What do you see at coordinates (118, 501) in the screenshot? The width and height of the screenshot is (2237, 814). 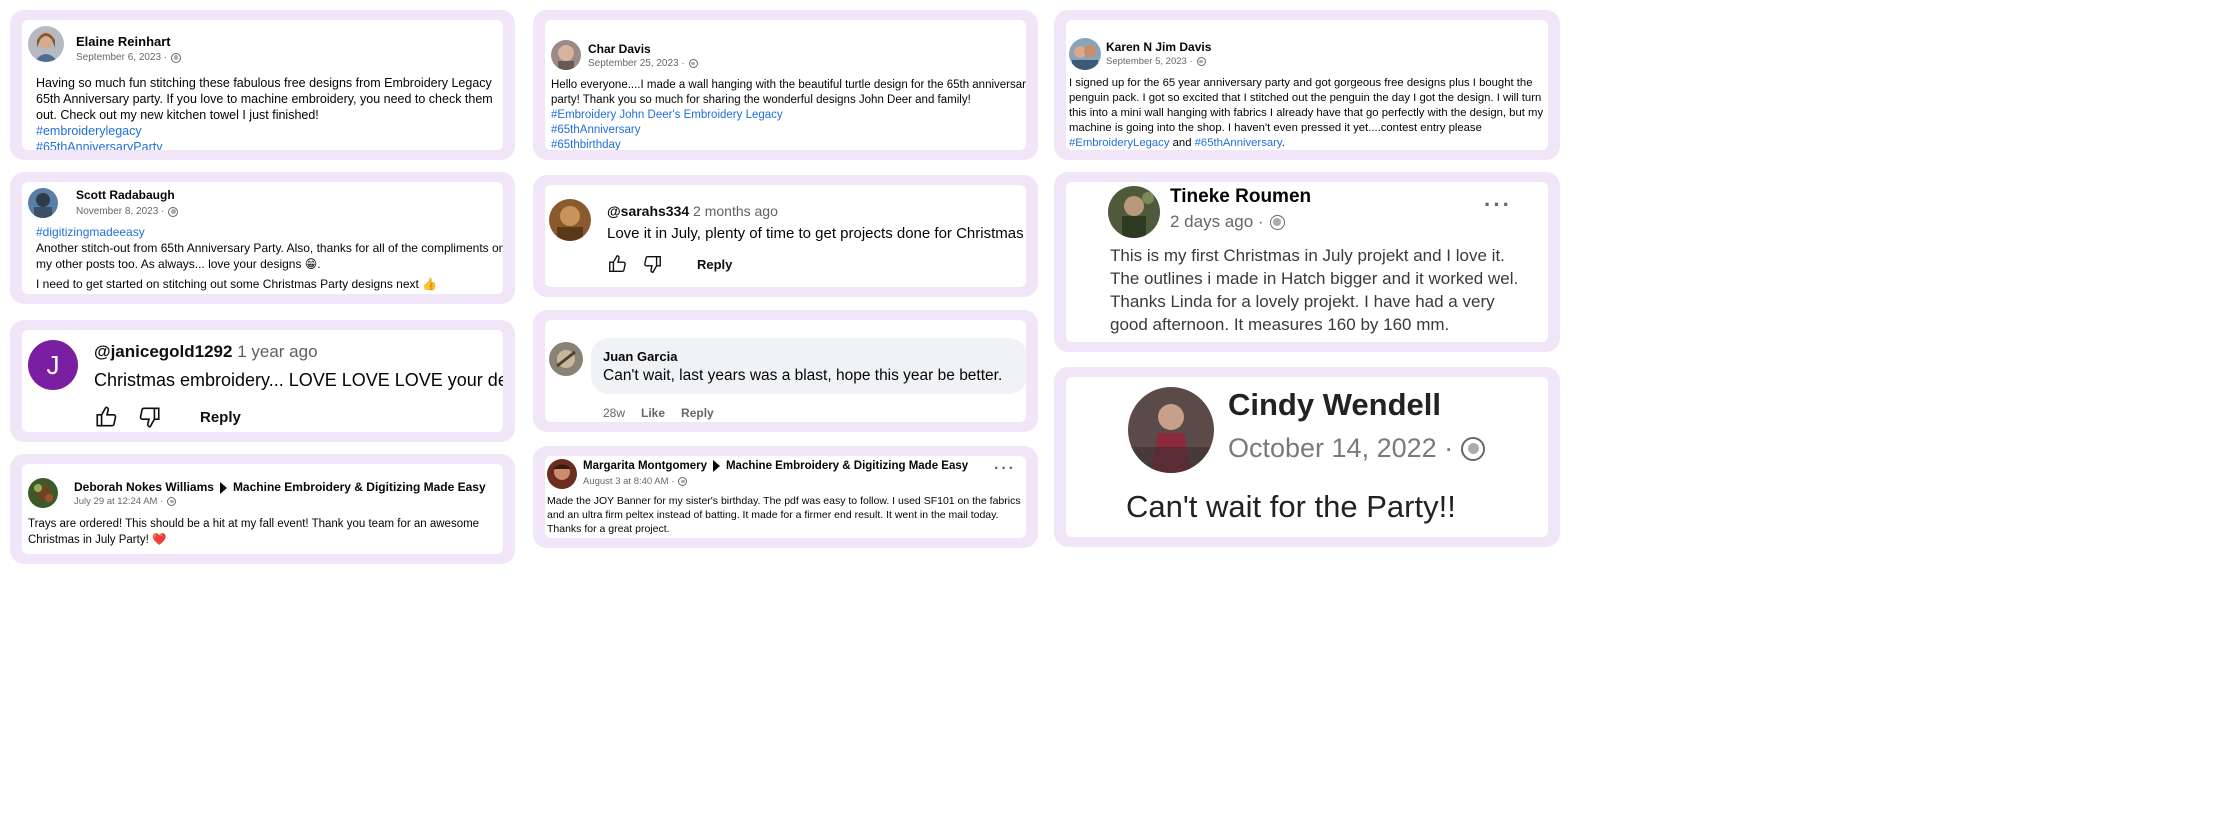 I see `post-date-text: July 29 at 12:24 AM ·` at bounding box center [118, 501].